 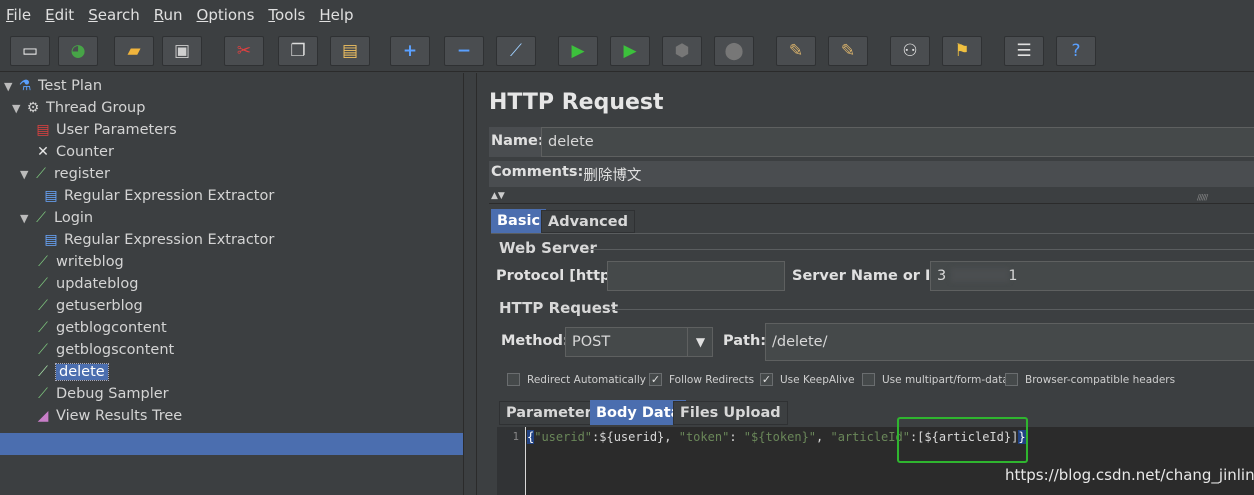 I want to click on grip-icon: //////, so click(x=1202, y=197).